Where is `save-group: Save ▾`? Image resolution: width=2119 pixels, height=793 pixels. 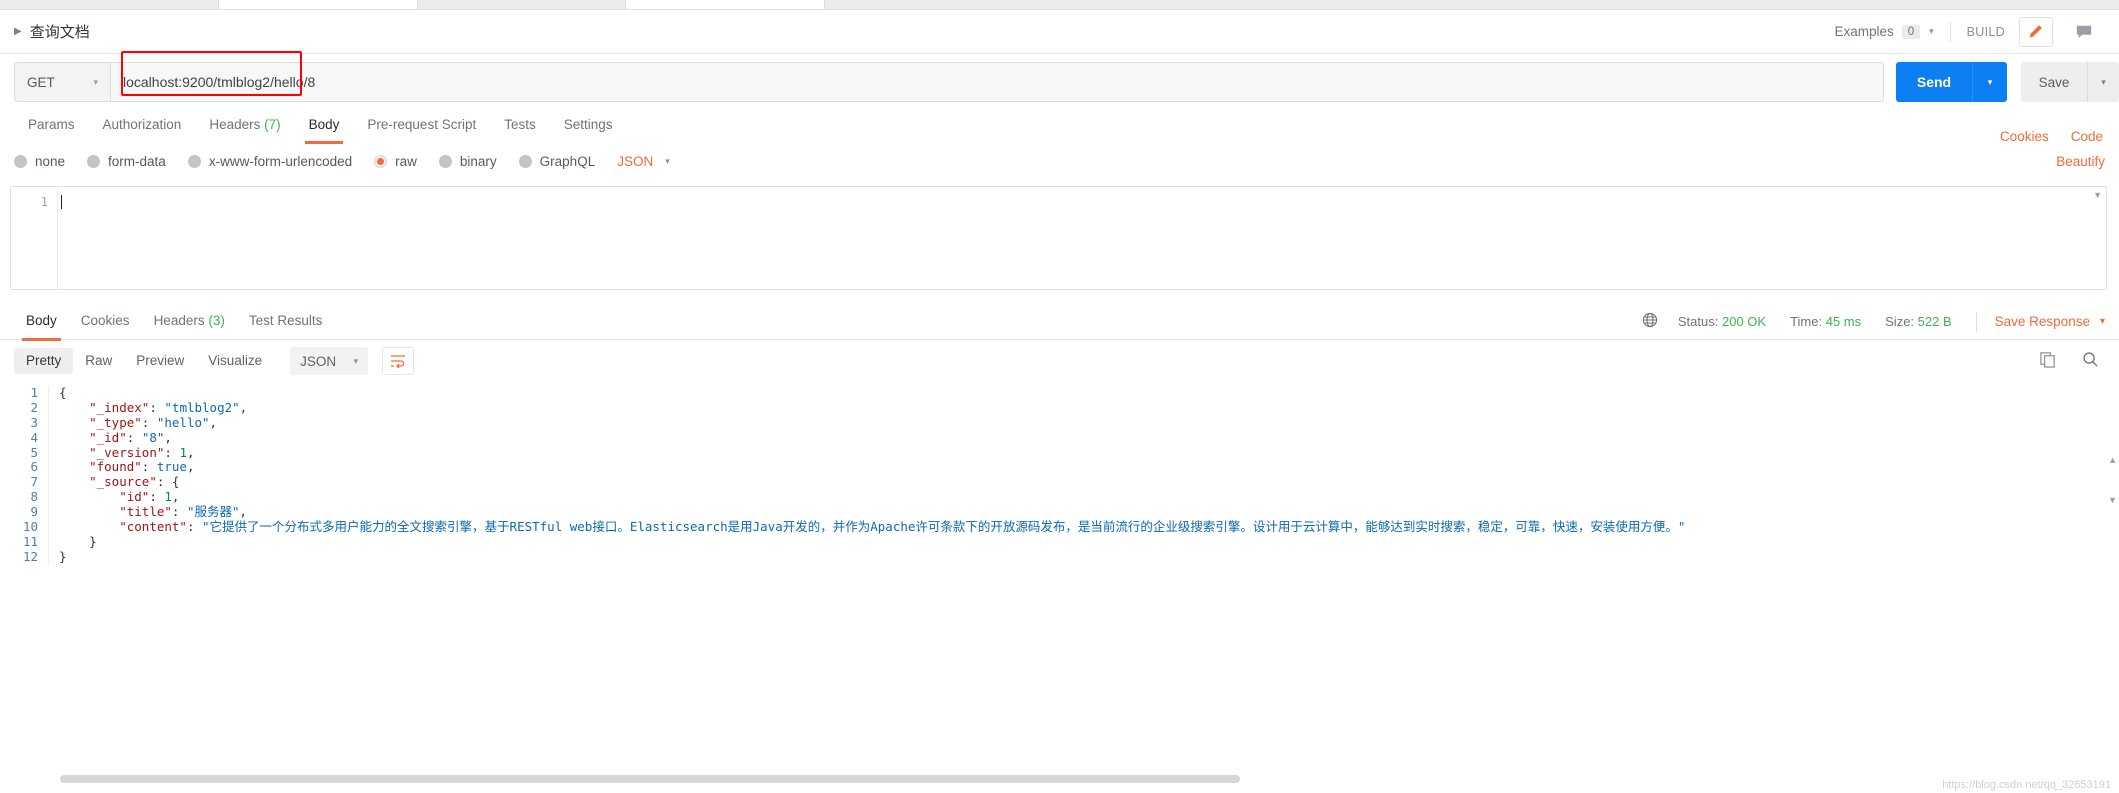
save-group: Save ▾ is located at coordinates (2070, 82).